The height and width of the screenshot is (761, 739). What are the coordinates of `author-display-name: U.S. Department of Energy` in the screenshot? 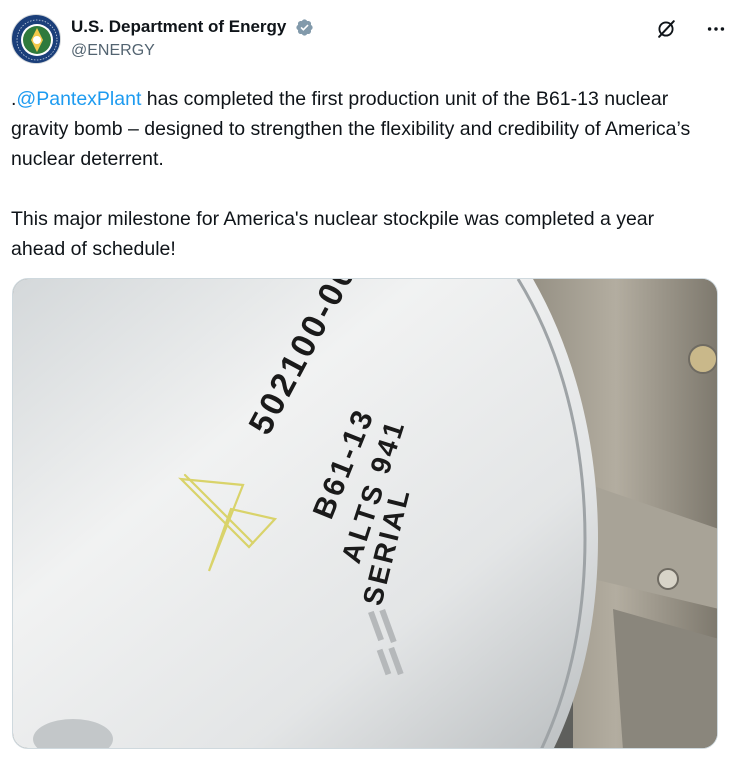 It's located at (178, 27).